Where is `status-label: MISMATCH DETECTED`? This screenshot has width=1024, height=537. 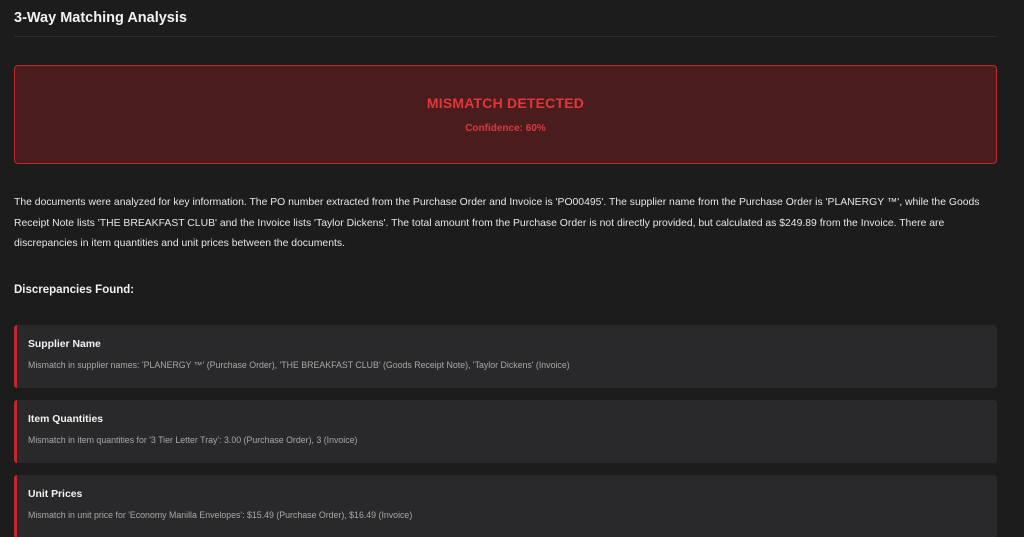 status-label: MISMATCH DETECTED is located at coordinates (505, 103).